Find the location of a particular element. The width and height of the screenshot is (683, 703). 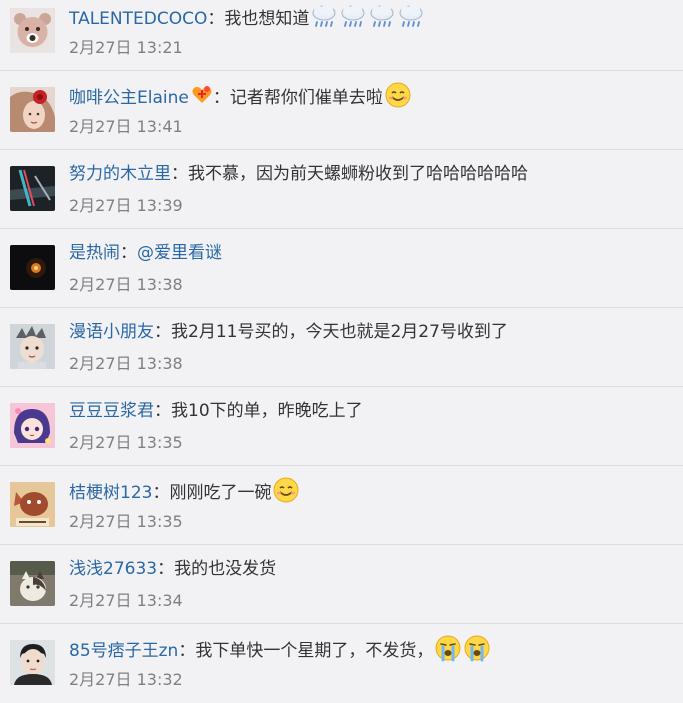

cat-photo-avatar-icon is located at coordinates (32, 583).